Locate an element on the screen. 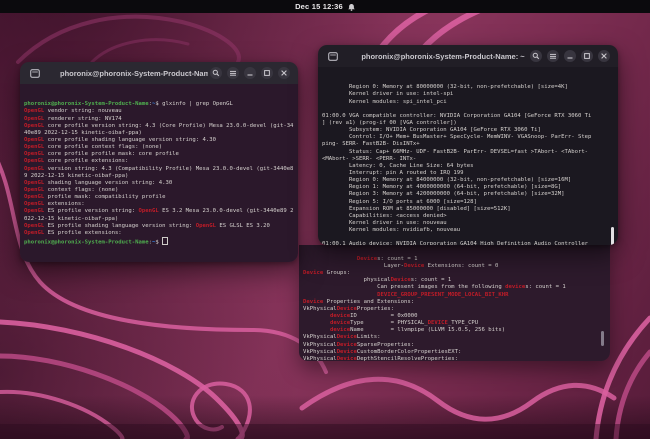 The height and width of the screenshot is (439, 650). terminal-text: Groups: is located at coordinates (337, 273).